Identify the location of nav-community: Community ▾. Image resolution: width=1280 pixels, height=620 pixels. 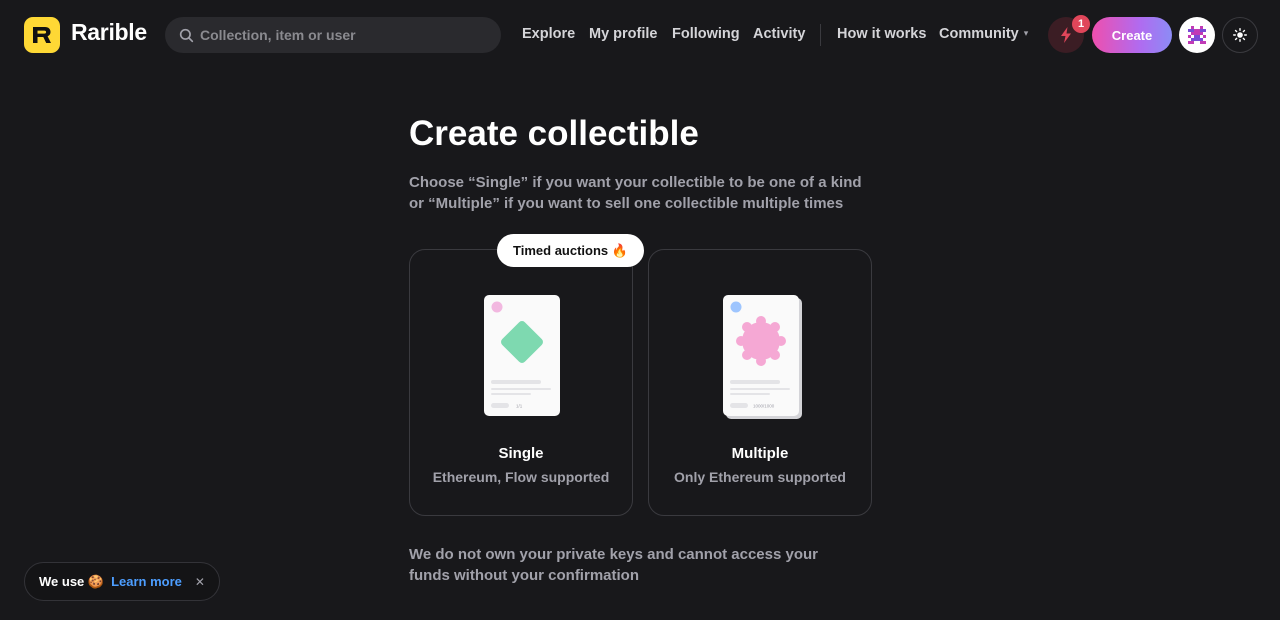
(983, 34).